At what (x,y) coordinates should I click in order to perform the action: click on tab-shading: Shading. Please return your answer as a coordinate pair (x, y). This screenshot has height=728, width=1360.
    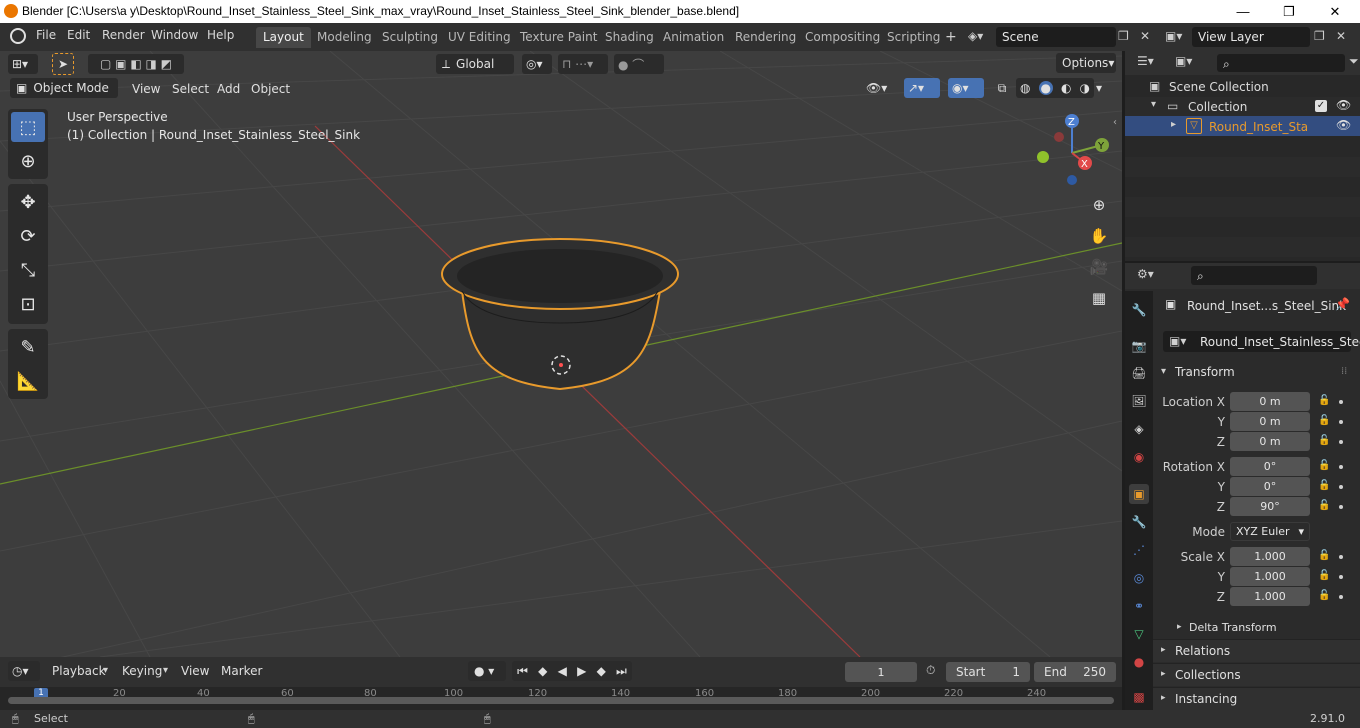
    Looking at the image, I should click on (629, 37).